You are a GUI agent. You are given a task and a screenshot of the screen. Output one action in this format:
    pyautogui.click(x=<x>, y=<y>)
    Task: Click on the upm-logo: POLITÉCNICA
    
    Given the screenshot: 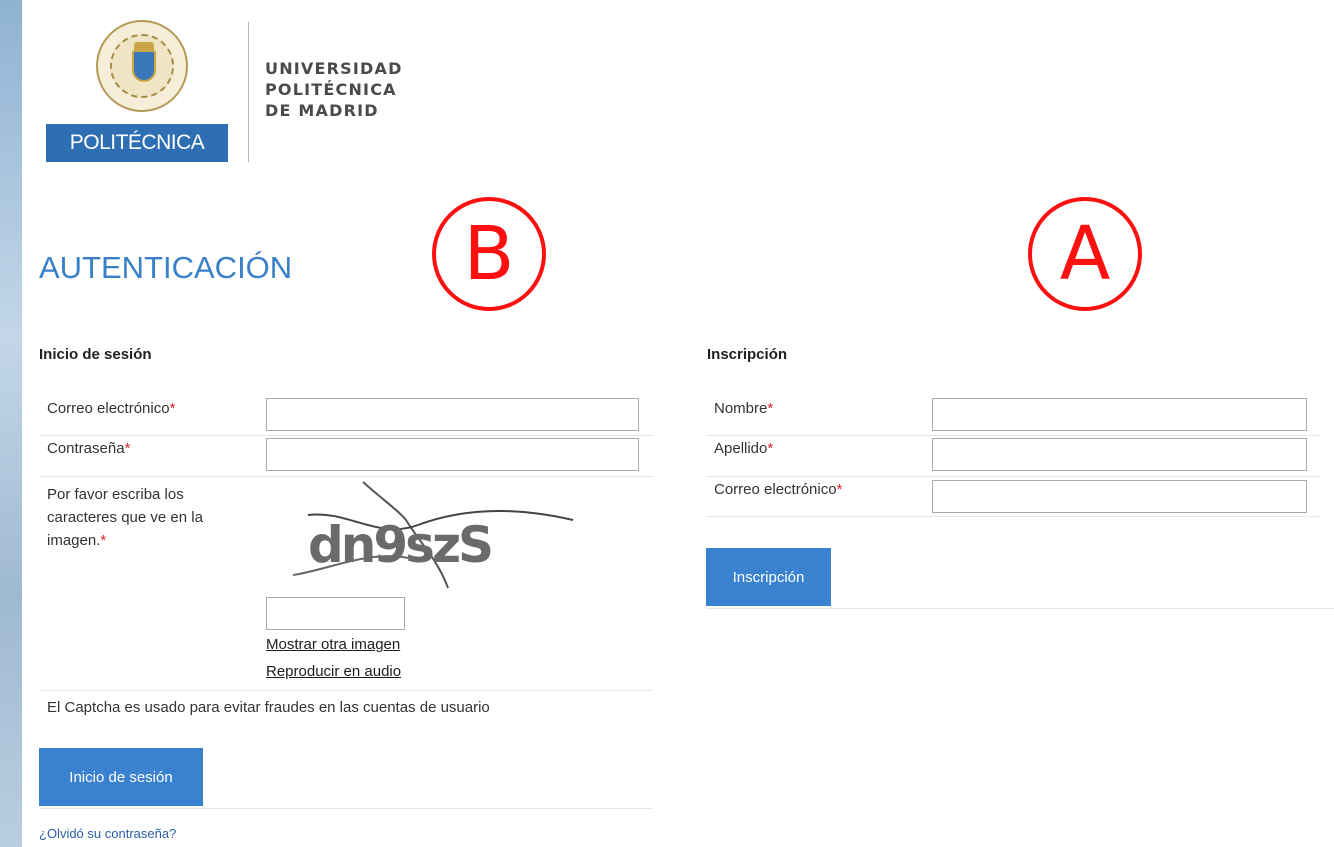 What is the action you would take?
    pyautogui.click(x=137, y=91)
    